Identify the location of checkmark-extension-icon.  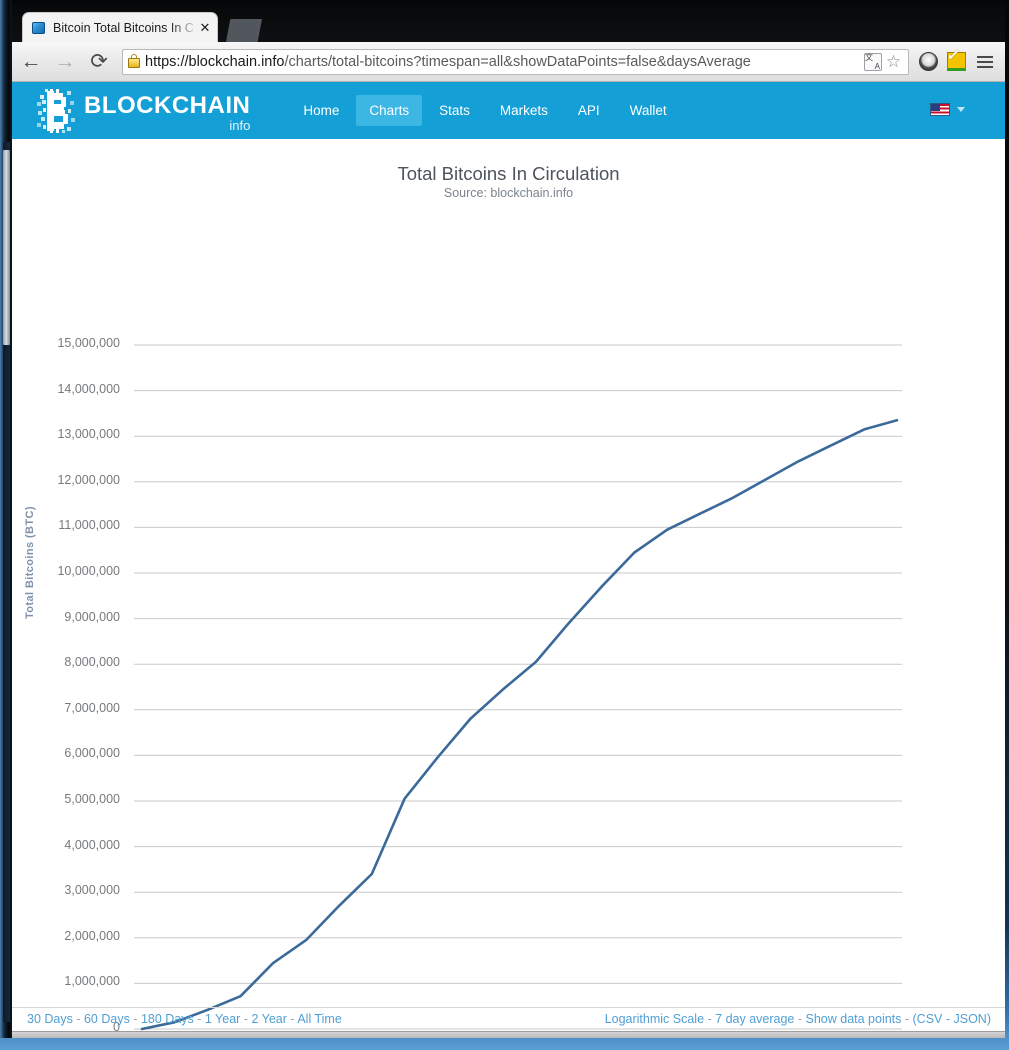
(956, 62).